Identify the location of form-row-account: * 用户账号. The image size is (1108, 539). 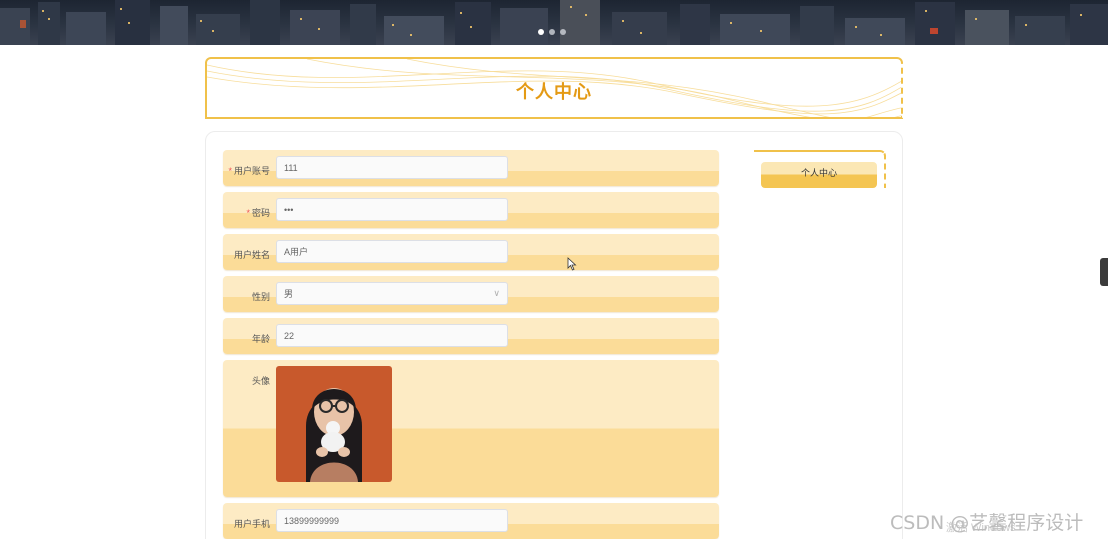
(471, 168).